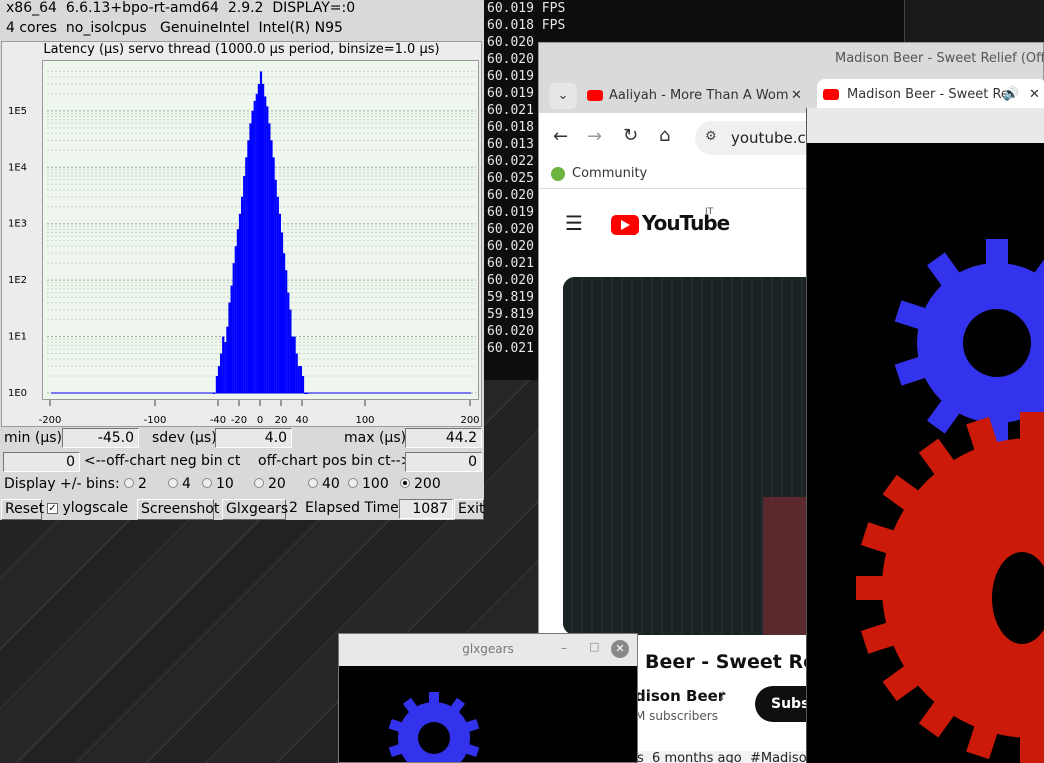 This screenshot has width=1044, height=763. What do you see at coordinates (709, 212) in the screenshot?
I see `region-code: IT` at bounding box center [709, 212].